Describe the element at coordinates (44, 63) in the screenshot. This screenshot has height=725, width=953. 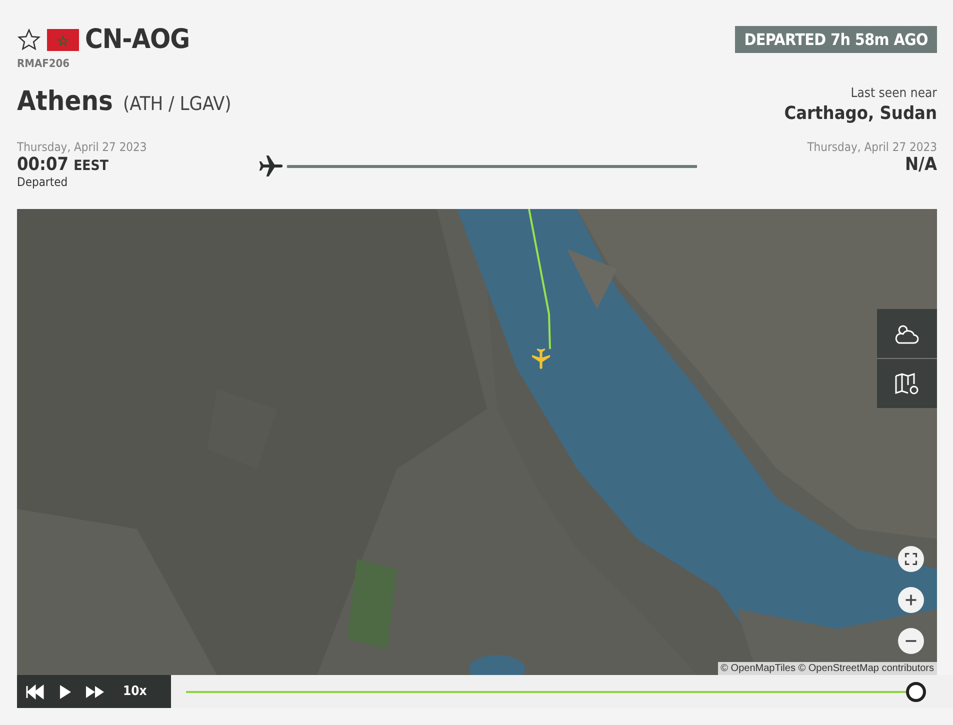
I see `callsign: RMAF206` at that location.